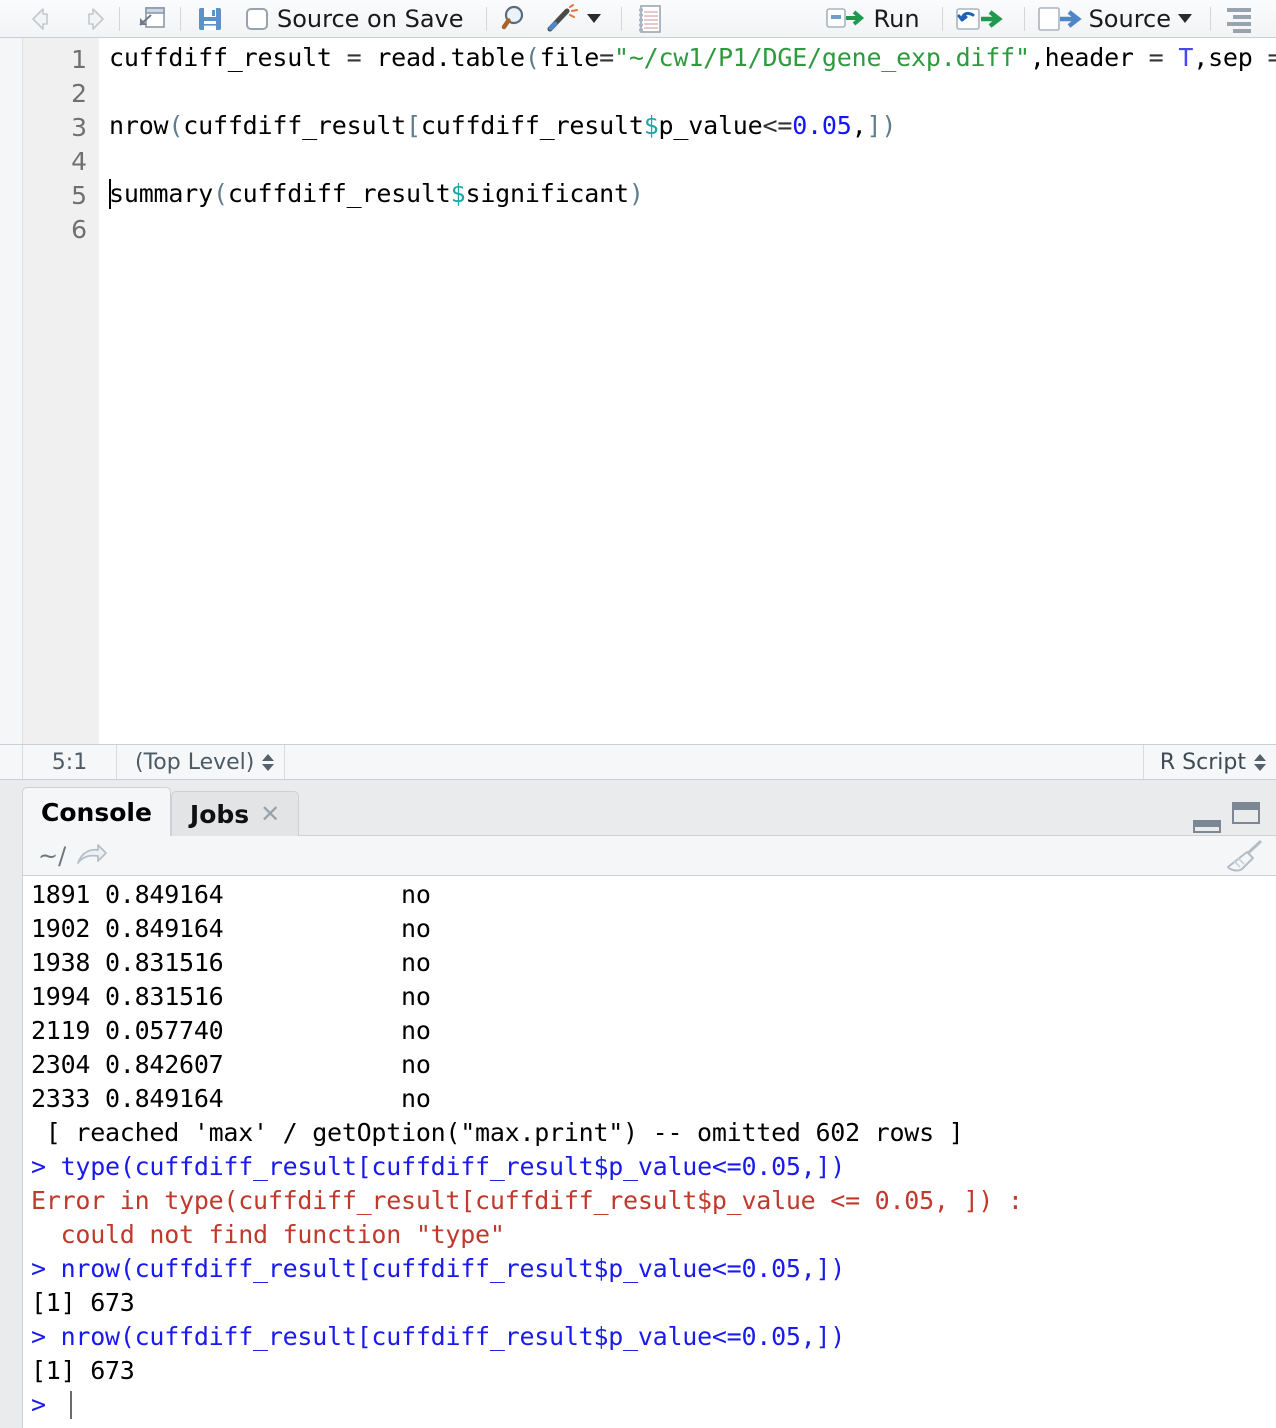 The height and width of the screenshot is (1428, 1276). What do you see at coordinates (295, 125) in the screenshot?
I see `code-token: cuffdiff_result` at bounding box center [295, 125].